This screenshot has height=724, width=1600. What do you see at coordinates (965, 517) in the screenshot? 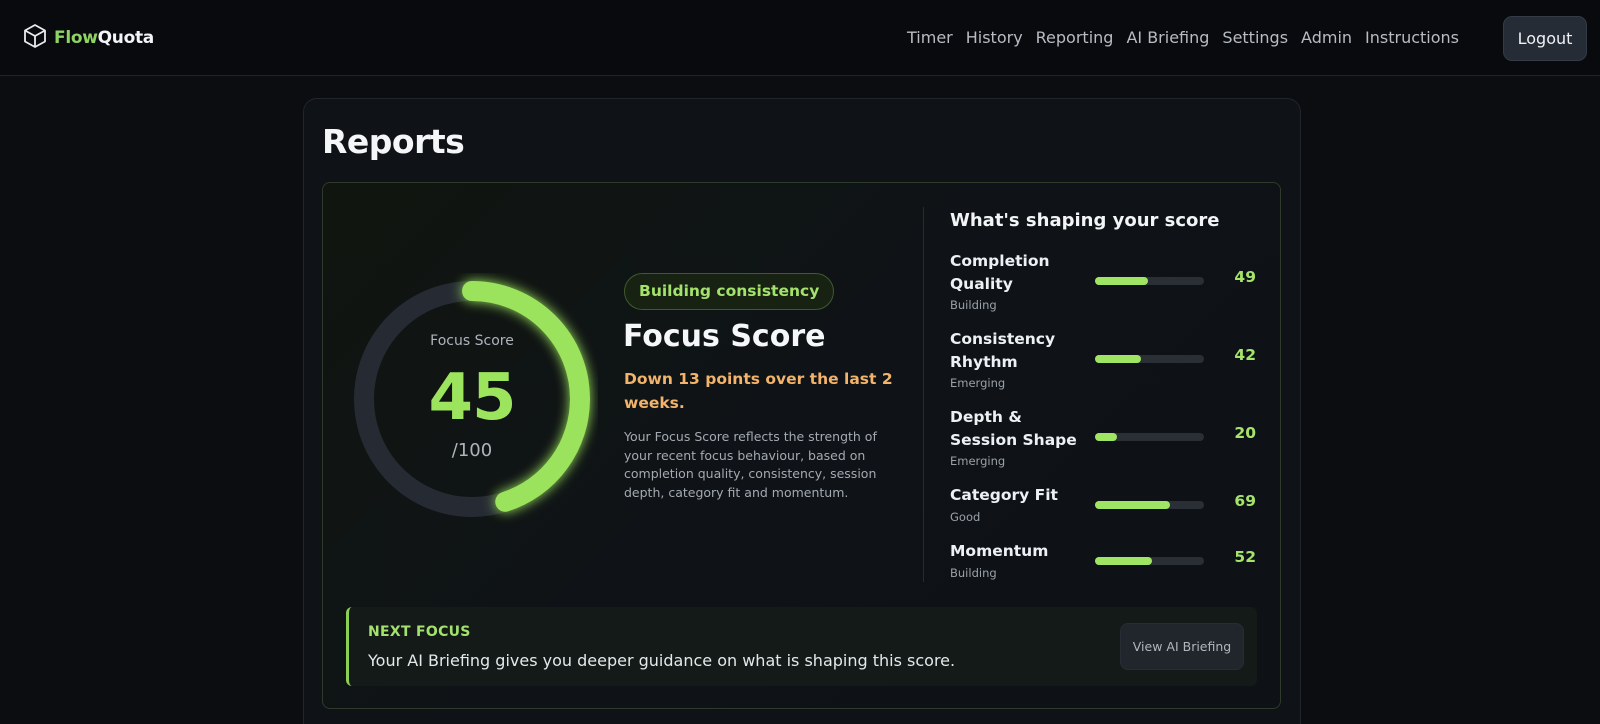
I see `metric-status: Good` at bounding box center [965, 517].